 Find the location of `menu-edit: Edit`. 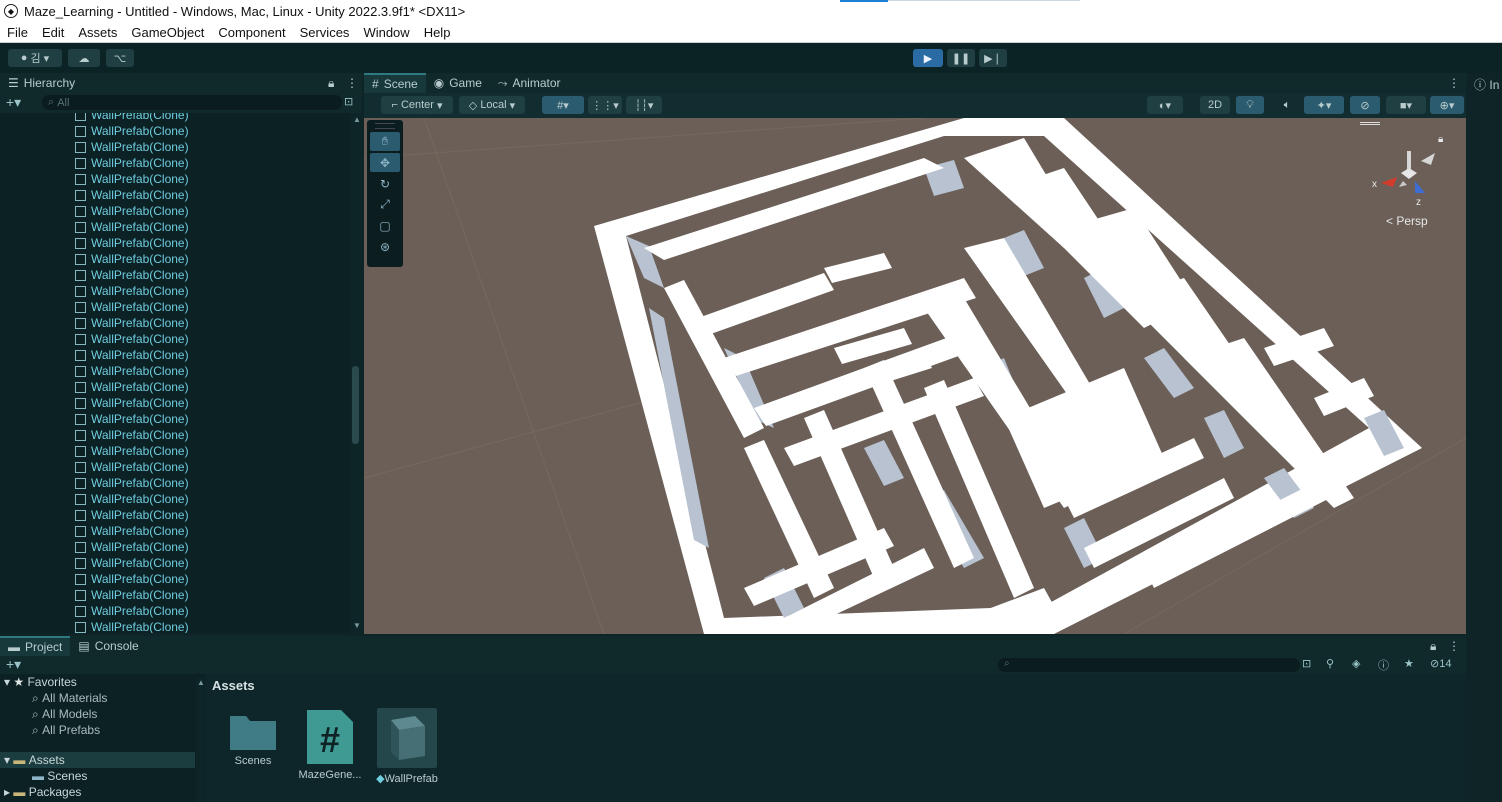

menu-edit: Edit is located at coordinates (53, 32).